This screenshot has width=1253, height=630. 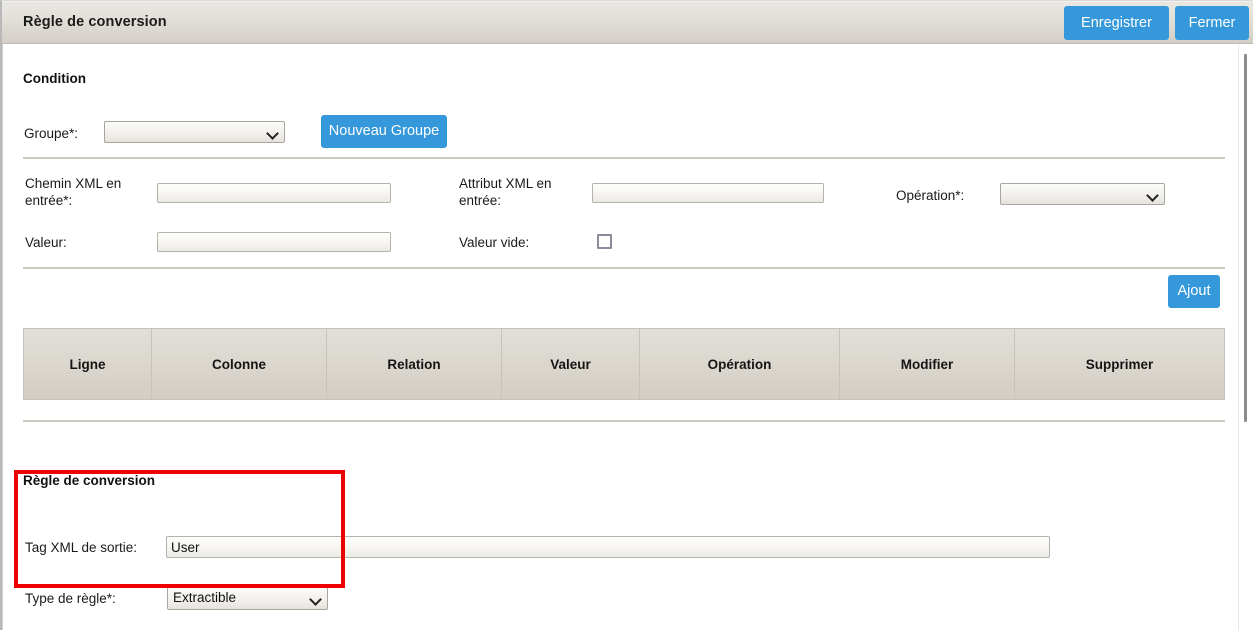 I want to click on add-condition-button: Ajout, so click(x=1194, y=291).